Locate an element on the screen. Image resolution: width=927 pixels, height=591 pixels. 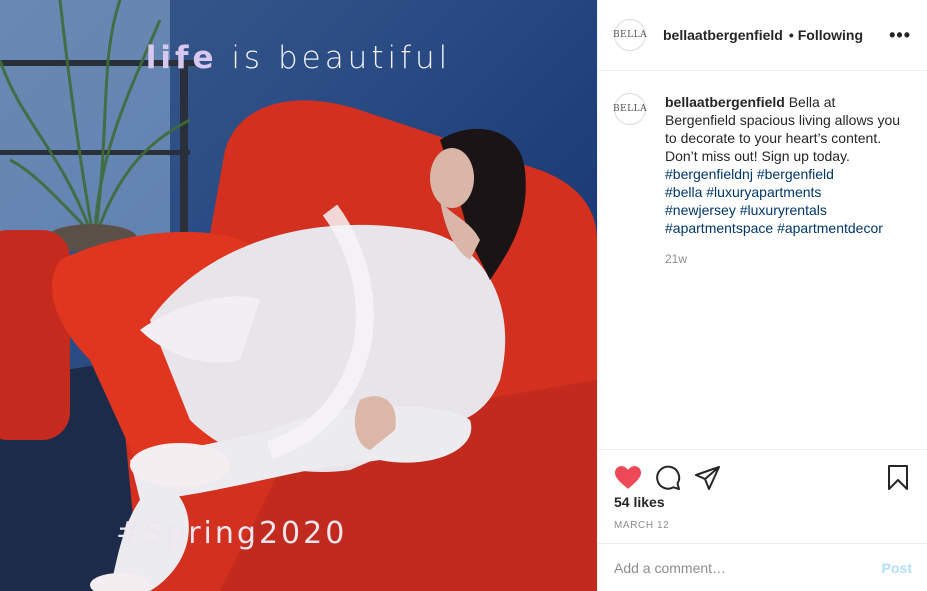
overlay-headline: life is beautiful is located at coordinates (298, 58).